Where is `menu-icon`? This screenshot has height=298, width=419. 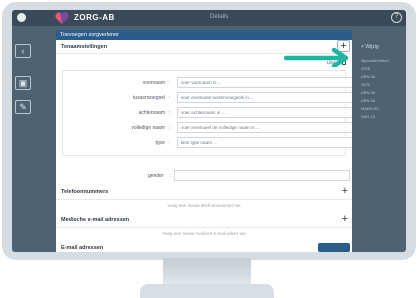
menu-icon is located at coordinates (21, 17).